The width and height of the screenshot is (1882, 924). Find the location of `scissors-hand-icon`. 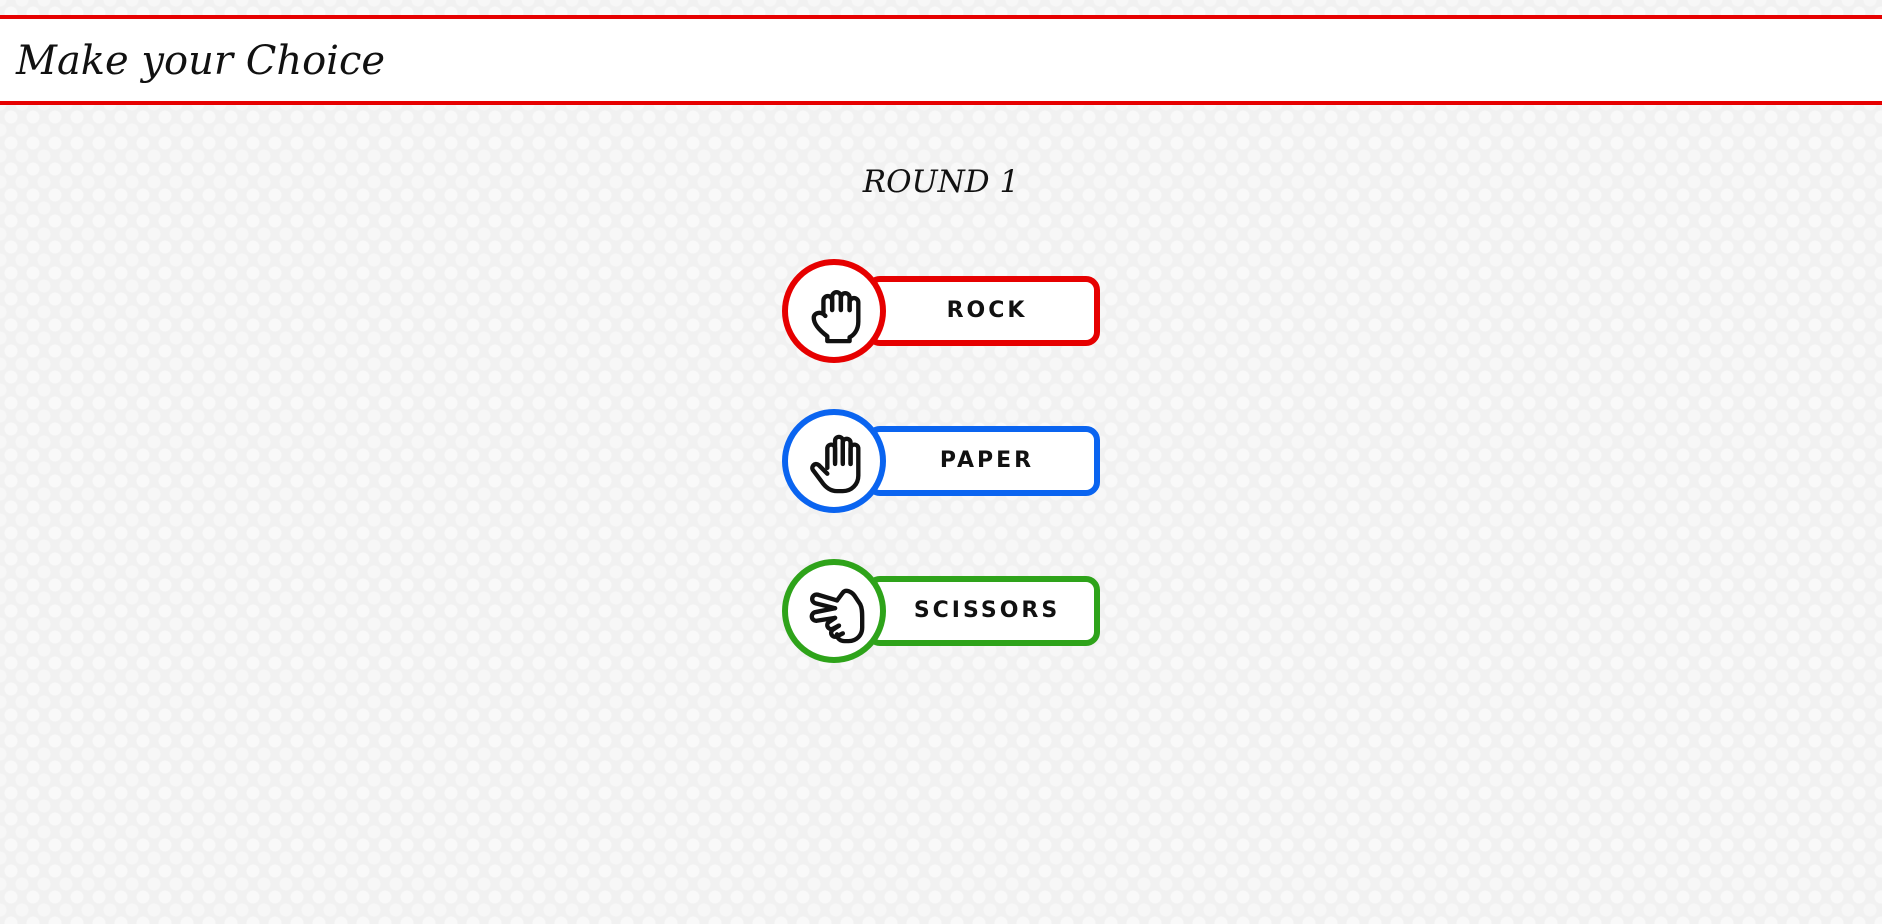

scissors-hand-icon is located at coordinates (837, 616).